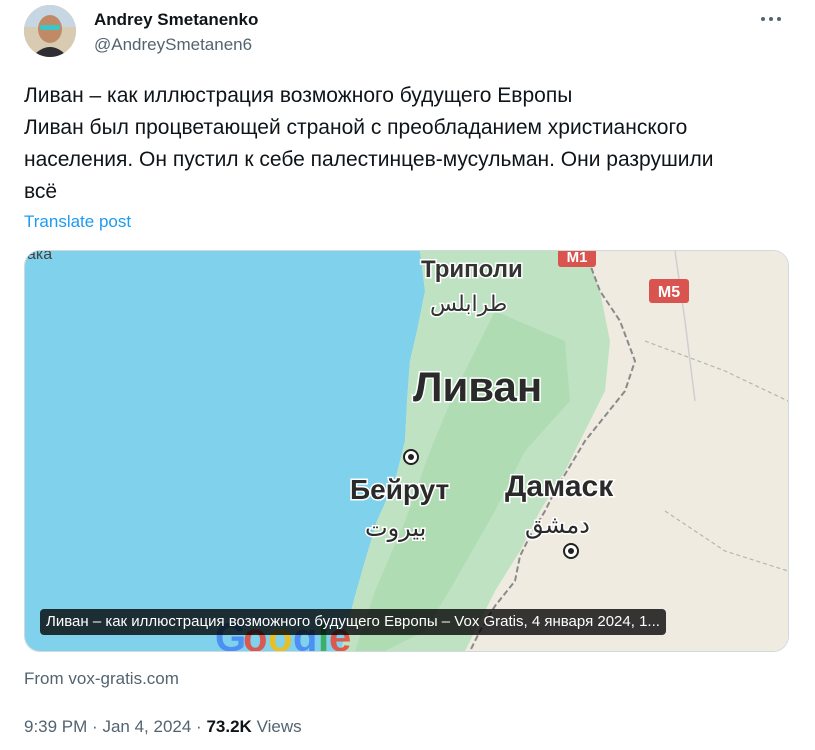 The image size is (815, 750). I want to click on views-label: Views, so click(279, 726).